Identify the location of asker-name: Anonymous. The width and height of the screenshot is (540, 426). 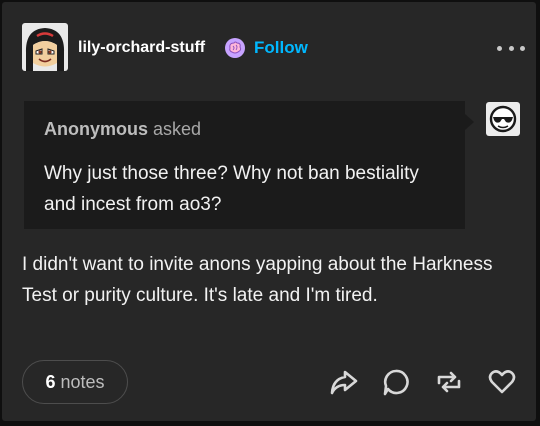
(96, 129).